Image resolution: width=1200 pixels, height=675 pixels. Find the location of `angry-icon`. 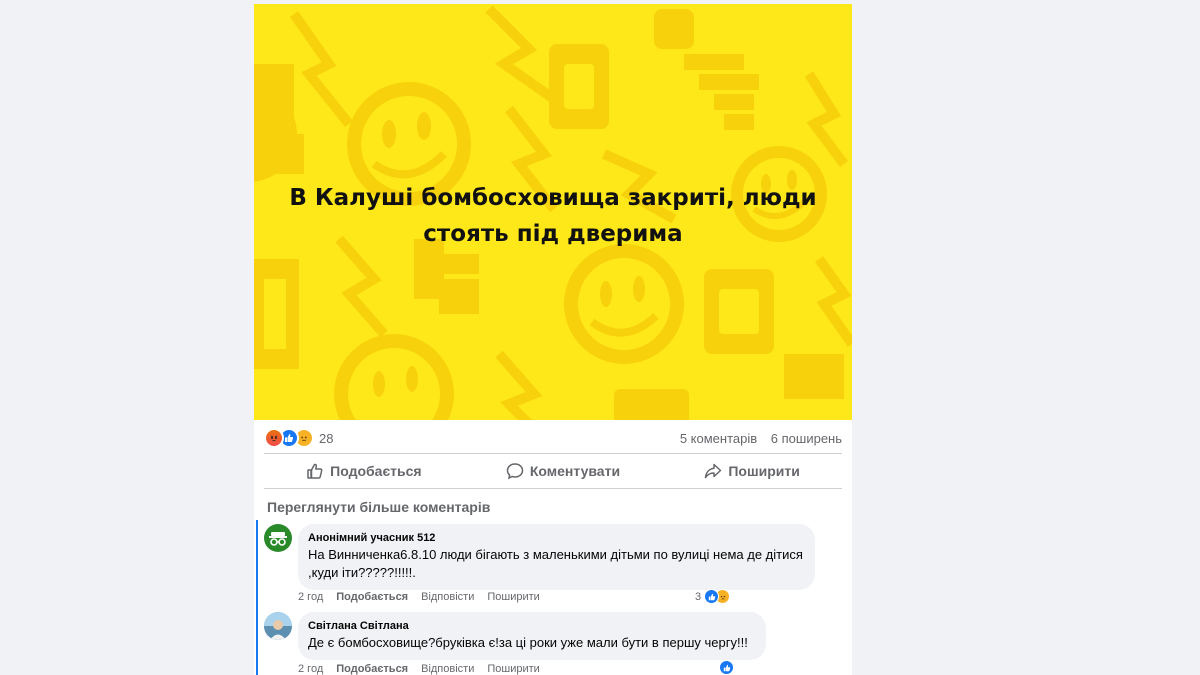

angry-icon is located at coordinates (274, 438).